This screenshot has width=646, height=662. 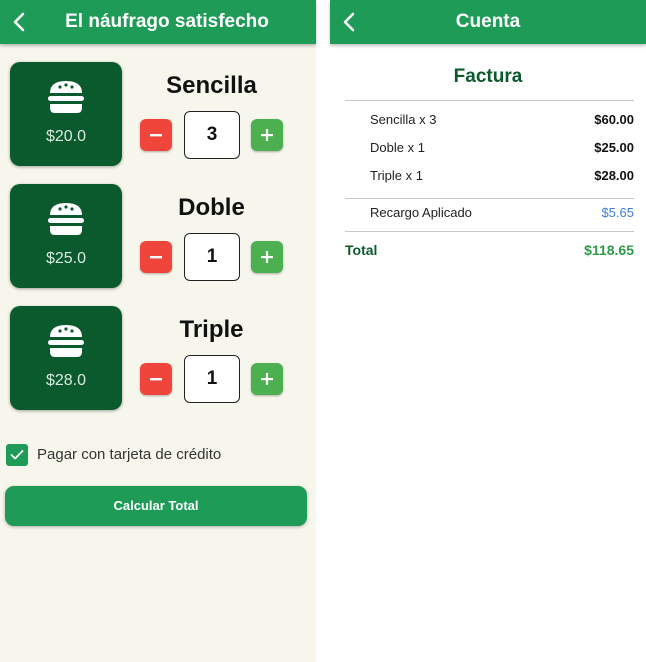 I want to click on invoice-line: Triple x 1 $28.00, so click(x=502, y=177).